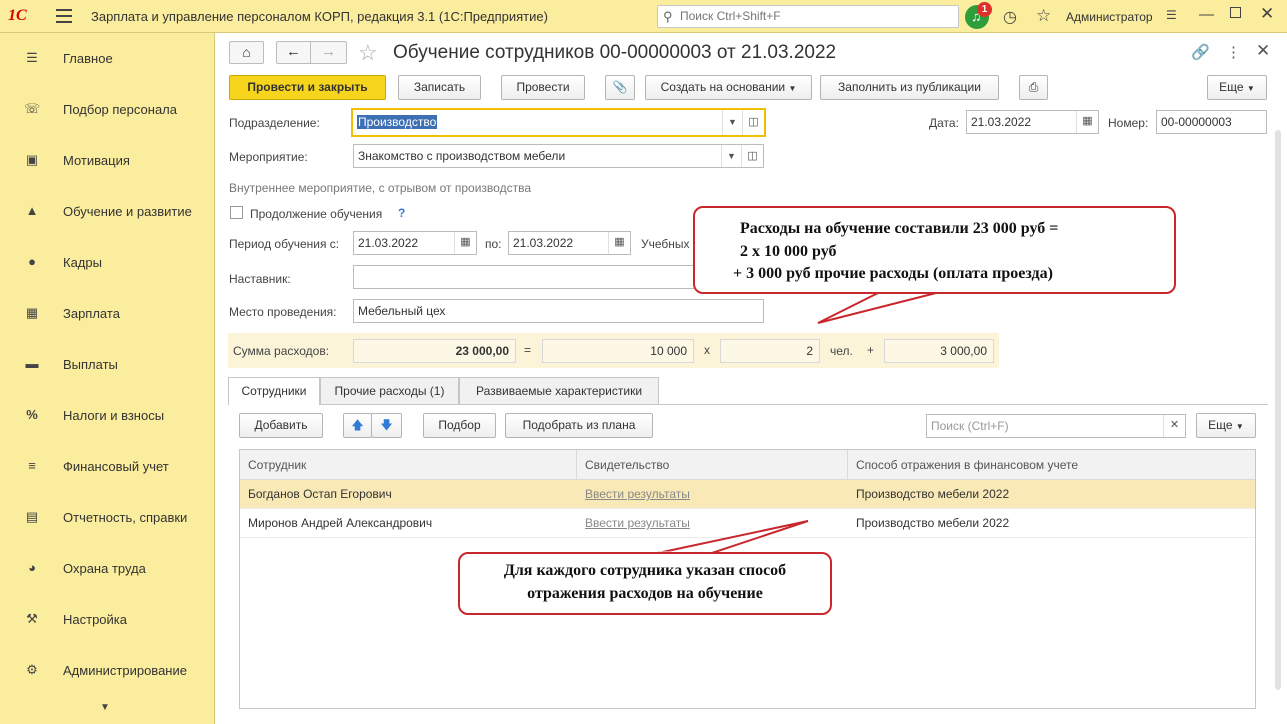 The height and width of the screenshot is (724, 1287). Describe the element at coordinates (645, 593) in the screenshot. I see `callout-line: отражения расходов на обучение` at that location.